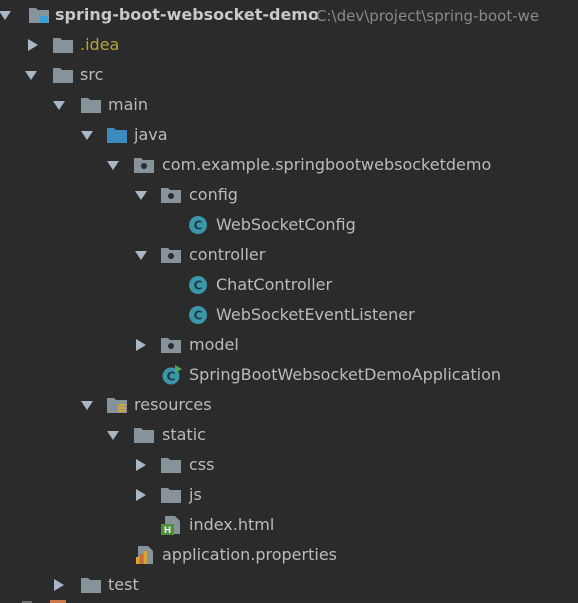 The image size is (578, 603). I want to click on file-label: application.properties, so click(249, 554).